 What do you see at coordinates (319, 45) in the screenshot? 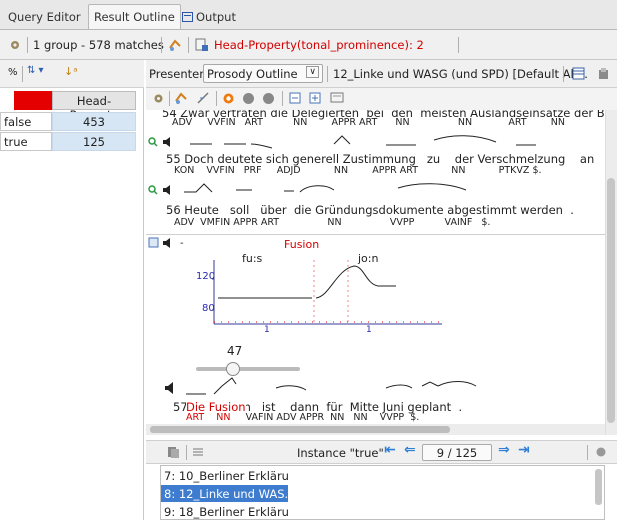
I see `head-property-label: Head-Property(tonal_prominence): 2` at bounding box center [319, 45].